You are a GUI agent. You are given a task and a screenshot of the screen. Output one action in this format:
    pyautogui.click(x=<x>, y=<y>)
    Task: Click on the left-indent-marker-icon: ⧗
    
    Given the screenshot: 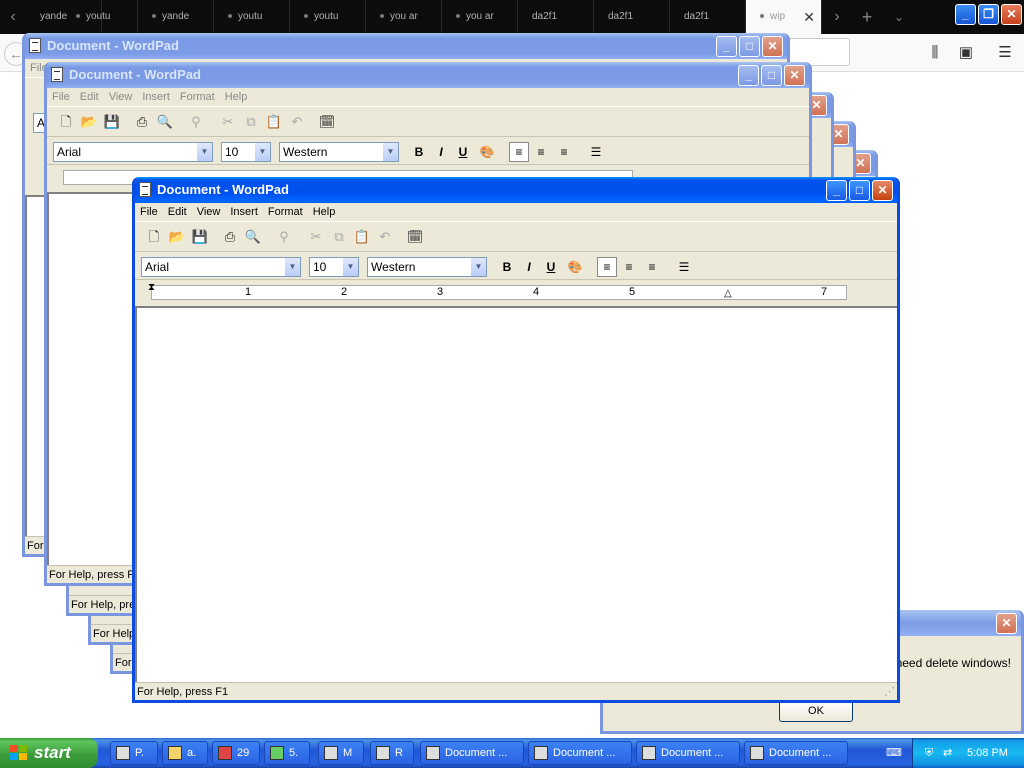 What is the action you would take?
    pyautogui.click(x=151, y=287)
    